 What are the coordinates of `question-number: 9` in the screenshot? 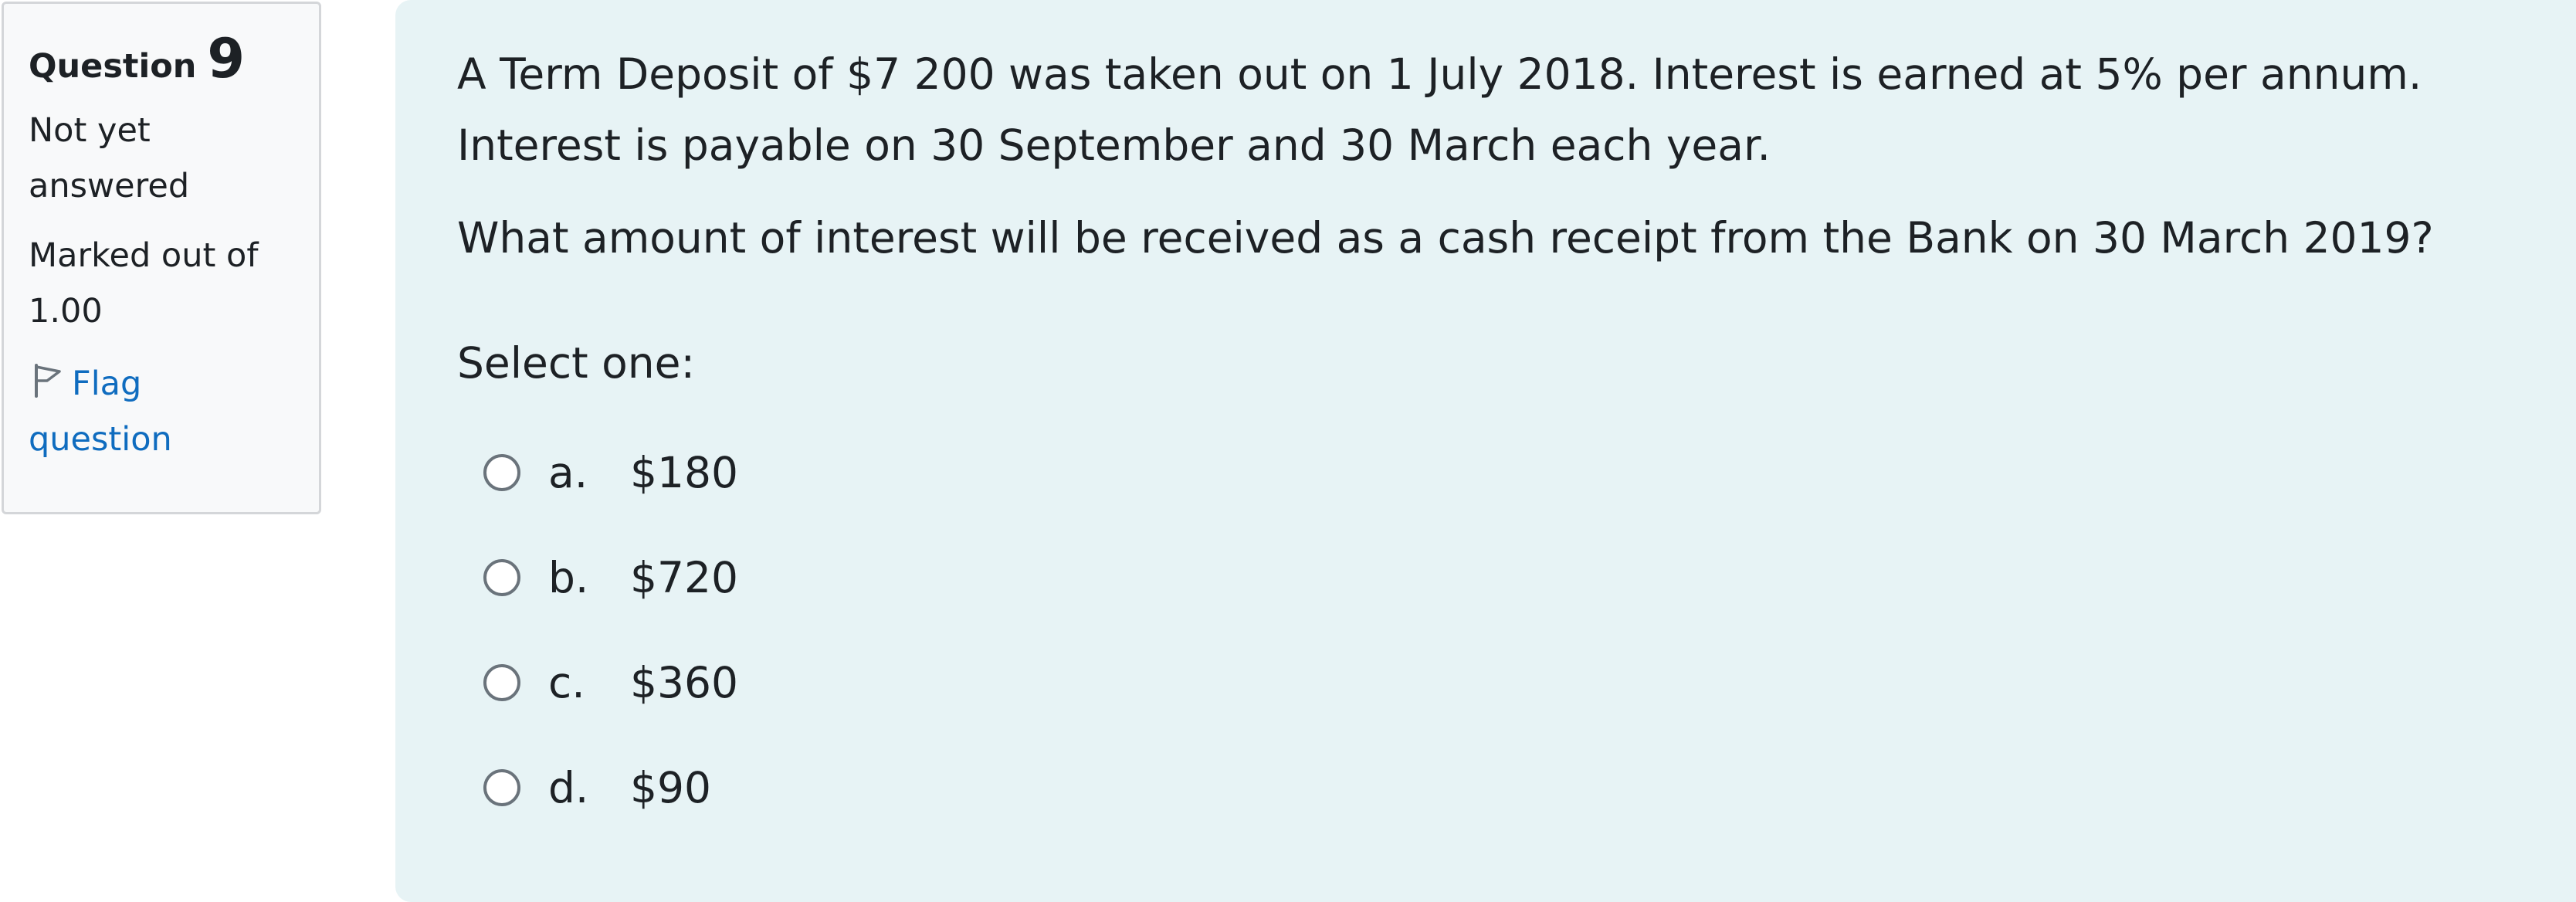 It's located at (226, 58).